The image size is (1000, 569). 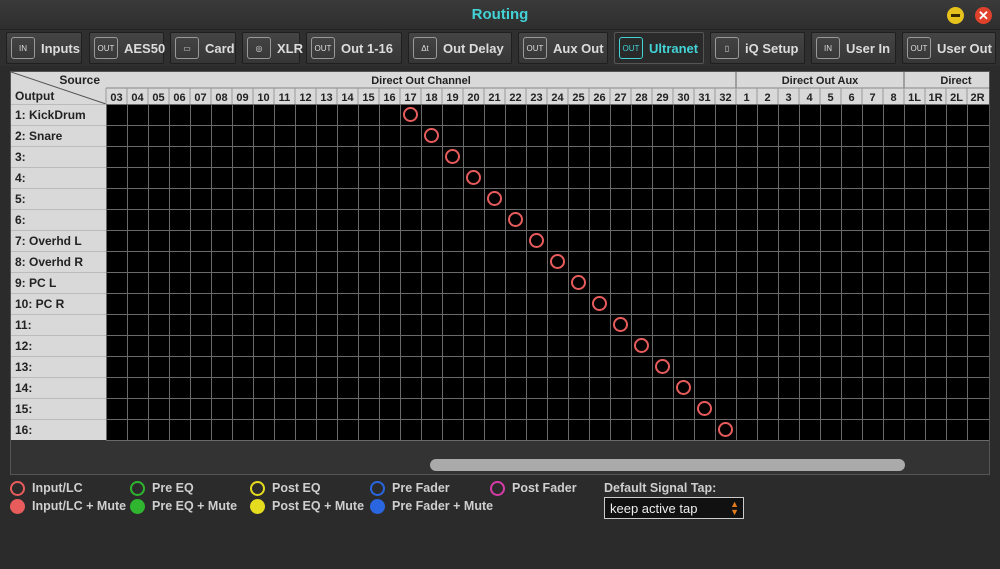 I want to click on output-row-label: 12:, so click(x=23, y=346).